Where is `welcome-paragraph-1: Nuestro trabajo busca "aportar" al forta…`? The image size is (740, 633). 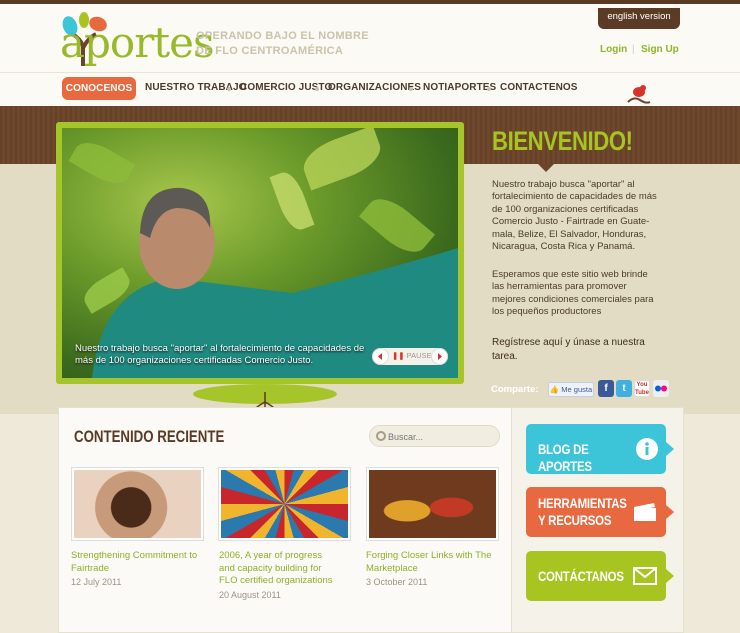 welcome-paragraph-1: Nuestro trabajo busca "aportar" al forta… is located at coordinates (574, 216).